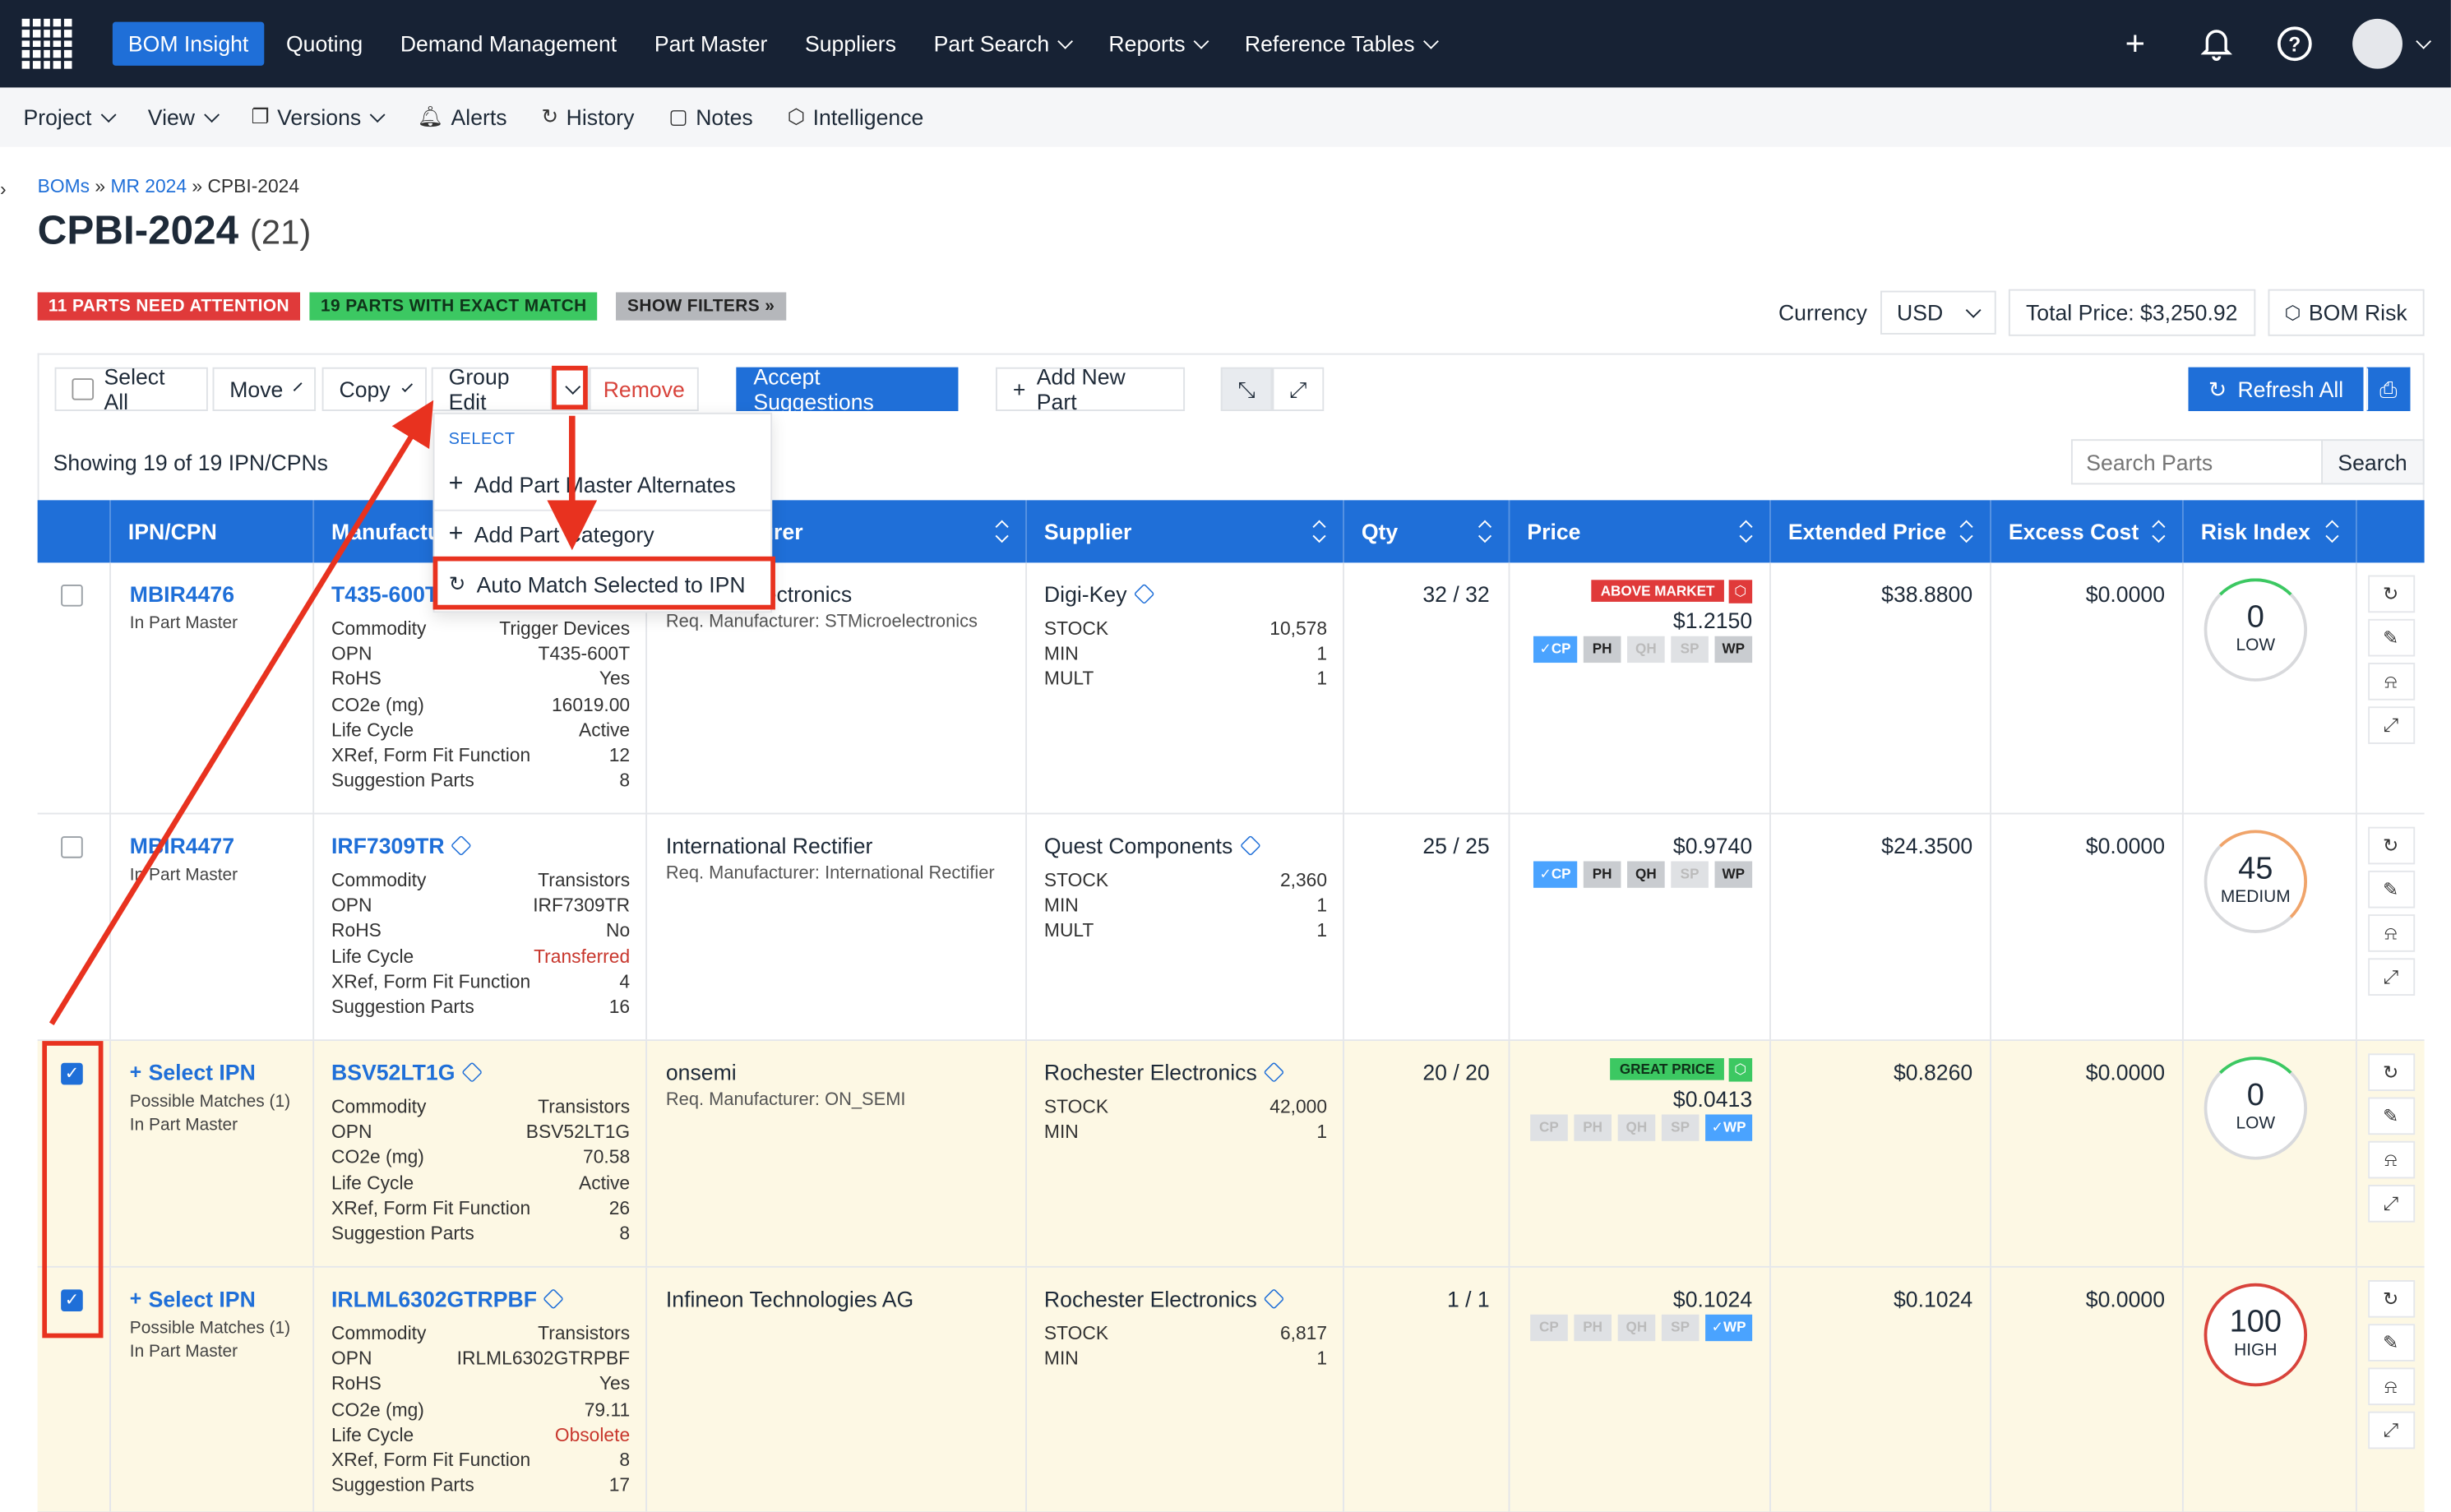  Describe the element at coordinates (2276, 389) in the screenshot. I see `refresh-all-button: ↻ Refresh All` at that location.